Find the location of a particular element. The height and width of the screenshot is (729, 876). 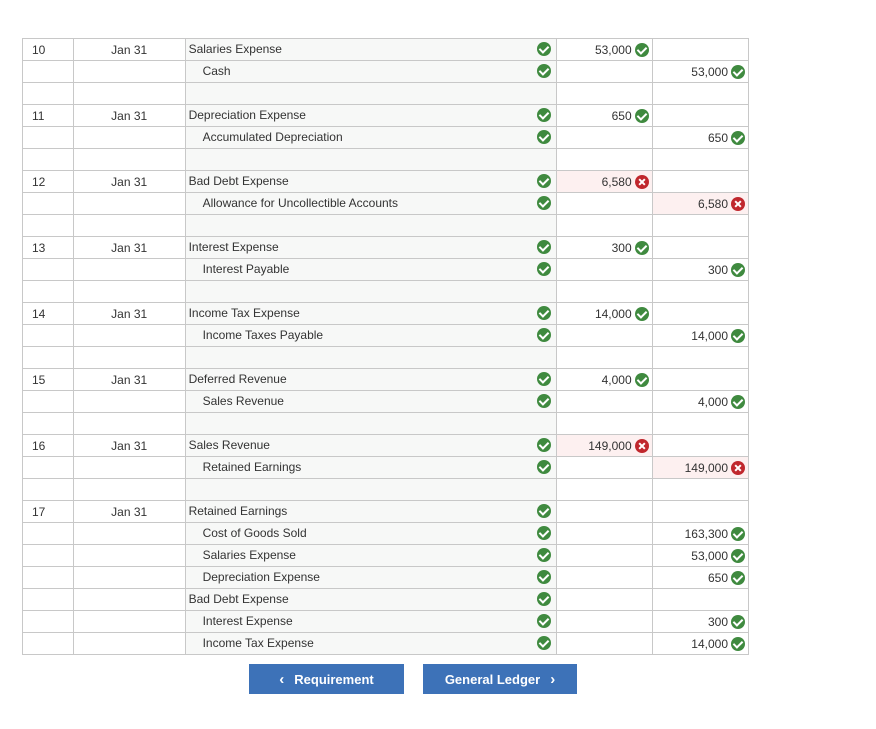

debit-cell: 149,000 is located at coordinates (604, 445).